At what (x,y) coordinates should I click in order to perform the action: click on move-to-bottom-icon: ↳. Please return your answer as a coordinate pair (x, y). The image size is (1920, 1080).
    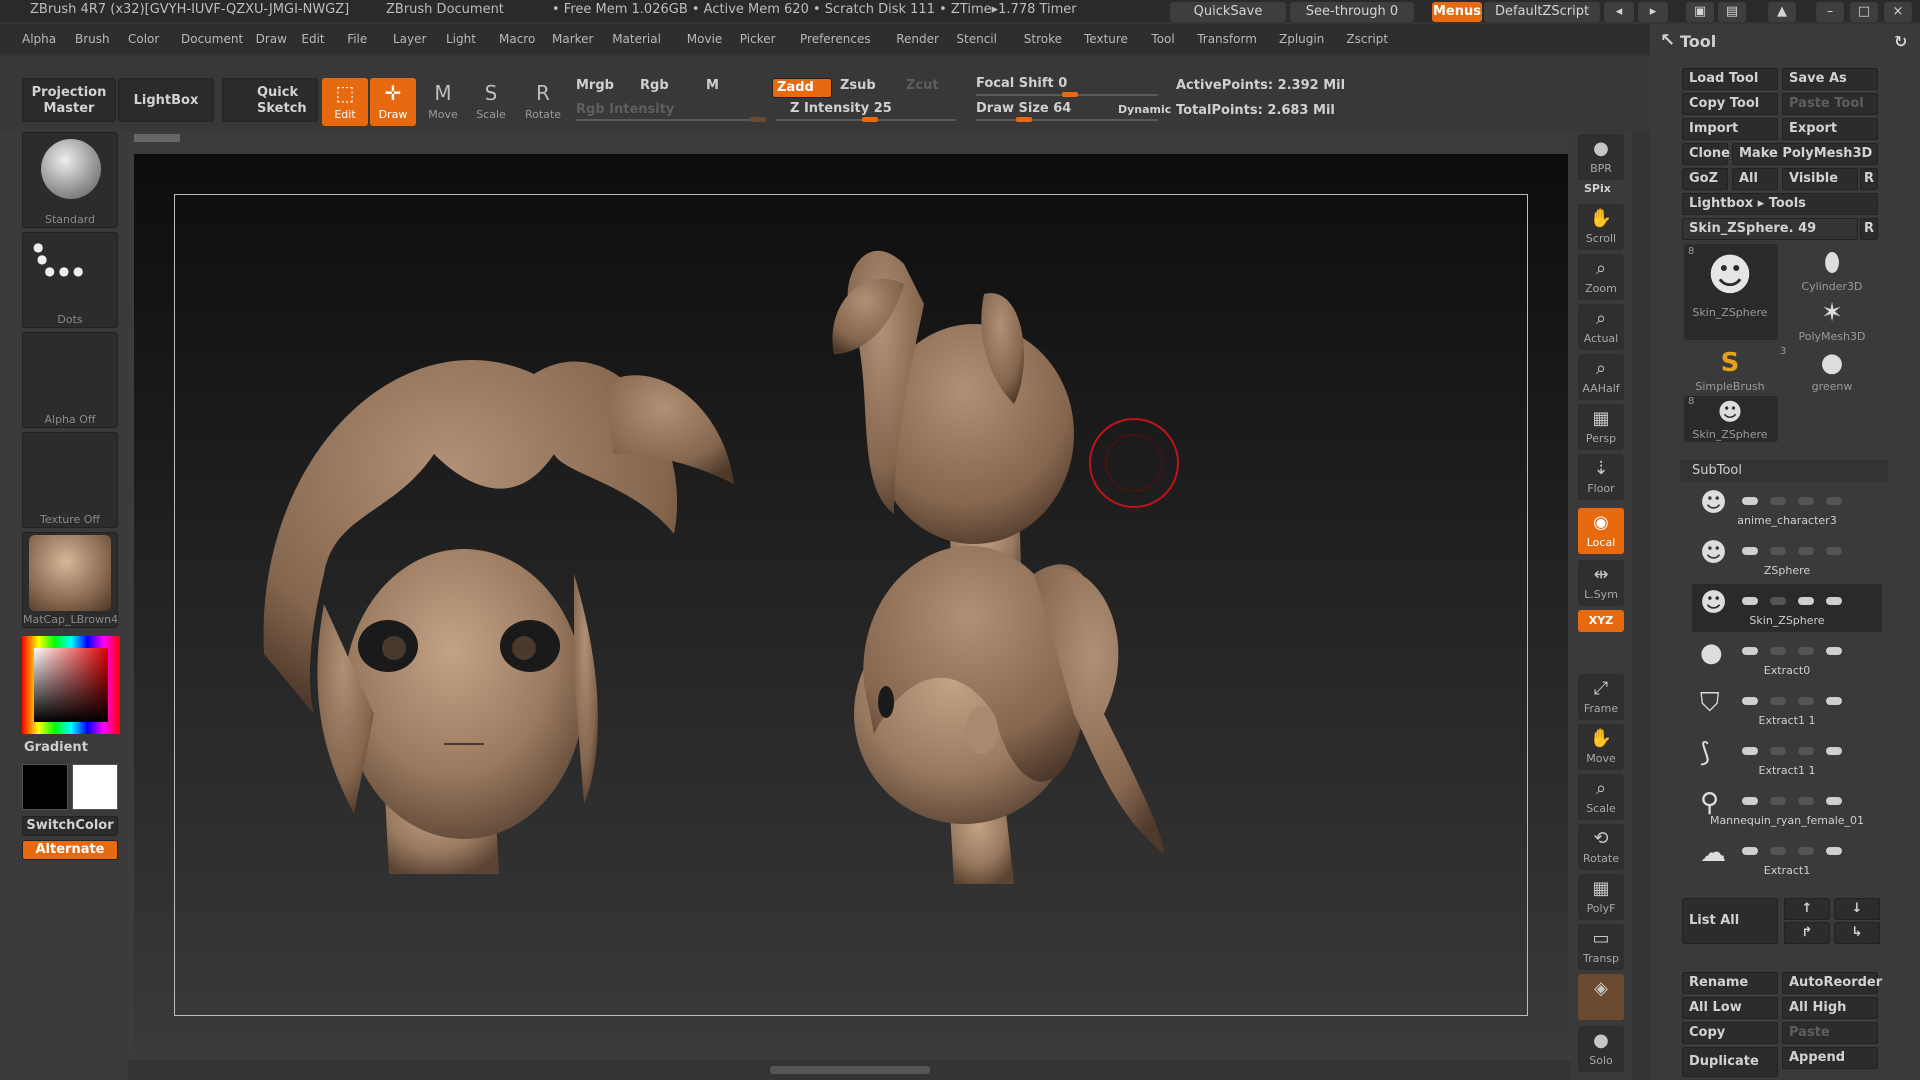
    Looking at the image, I should click on (1857, 933).